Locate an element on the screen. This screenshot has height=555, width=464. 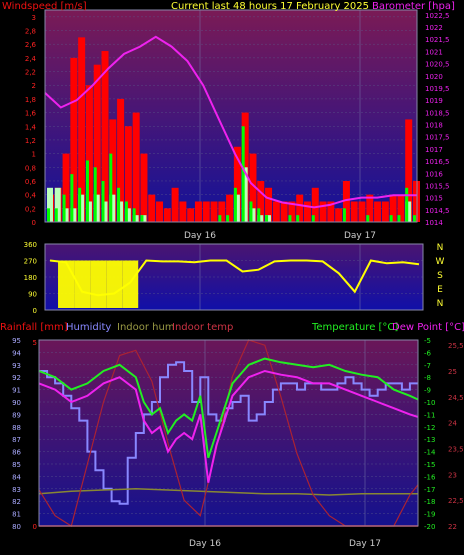
wind-x-tick-label: Day 17 is located at coordinates (360, 236).